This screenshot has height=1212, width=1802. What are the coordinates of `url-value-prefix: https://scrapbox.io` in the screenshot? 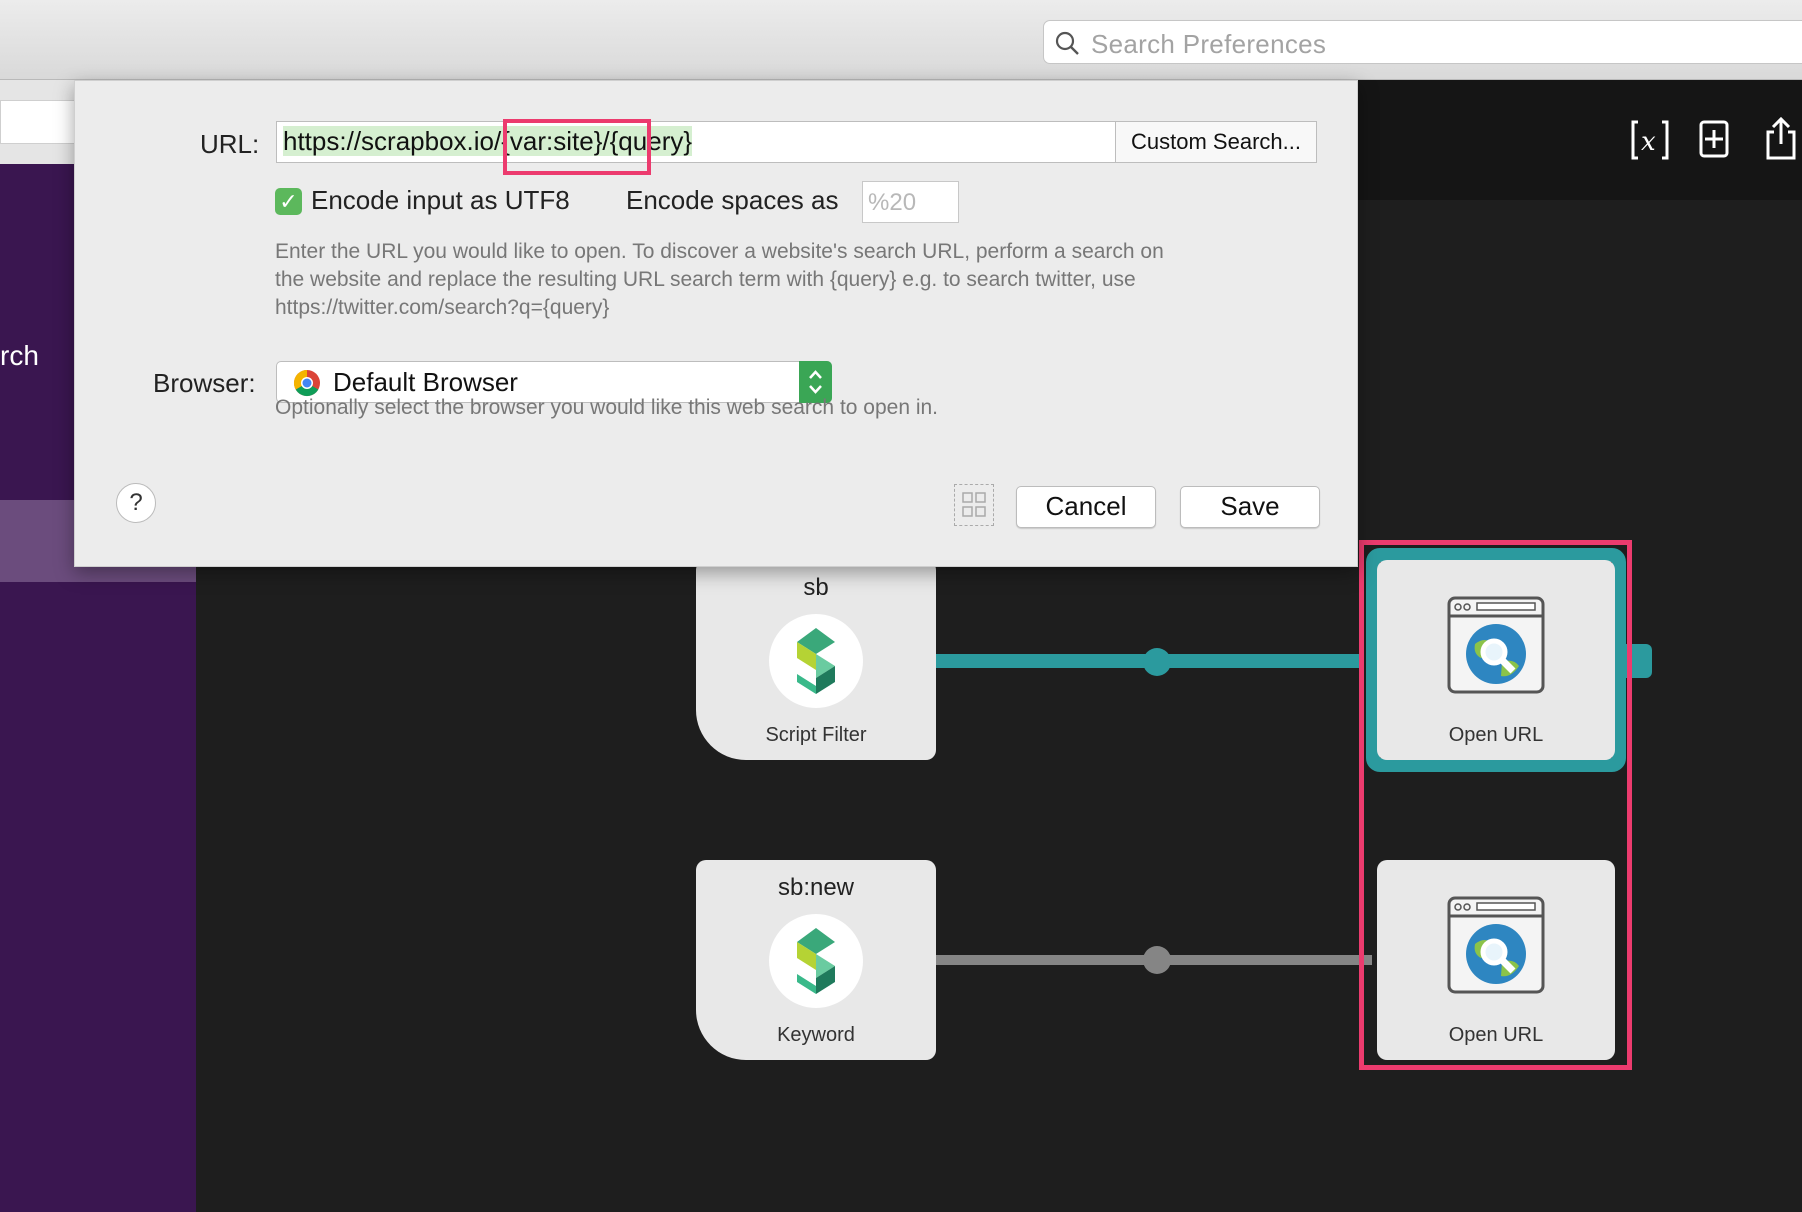 It's located at (388, 141).